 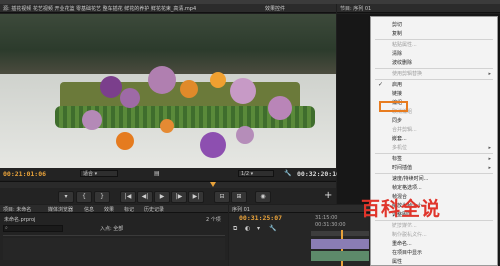 What do you see at coordinates (114, 235) in the screenshot?
I see `divider` at bounding box center [114, 235].